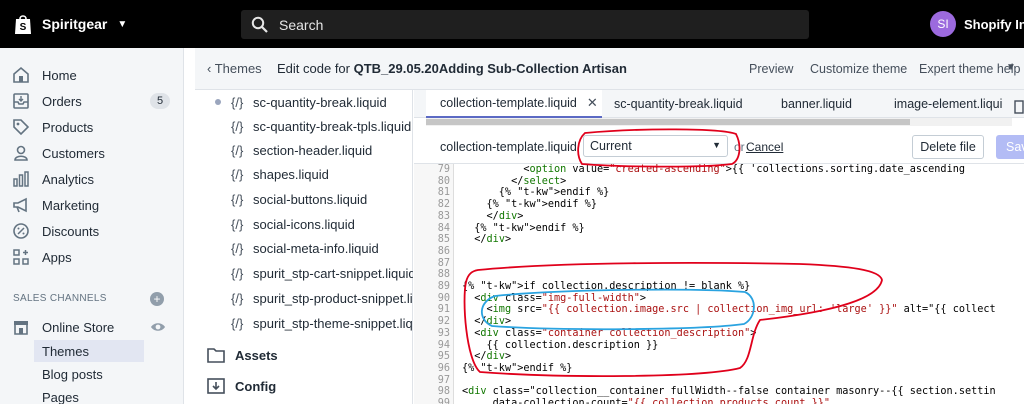  I want to click on save-button: Save, so click(1010, 147).